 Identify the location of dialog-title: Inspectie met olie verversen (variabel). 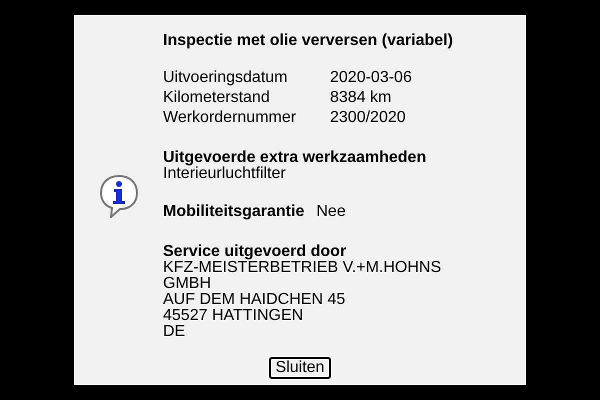
(308, 41).